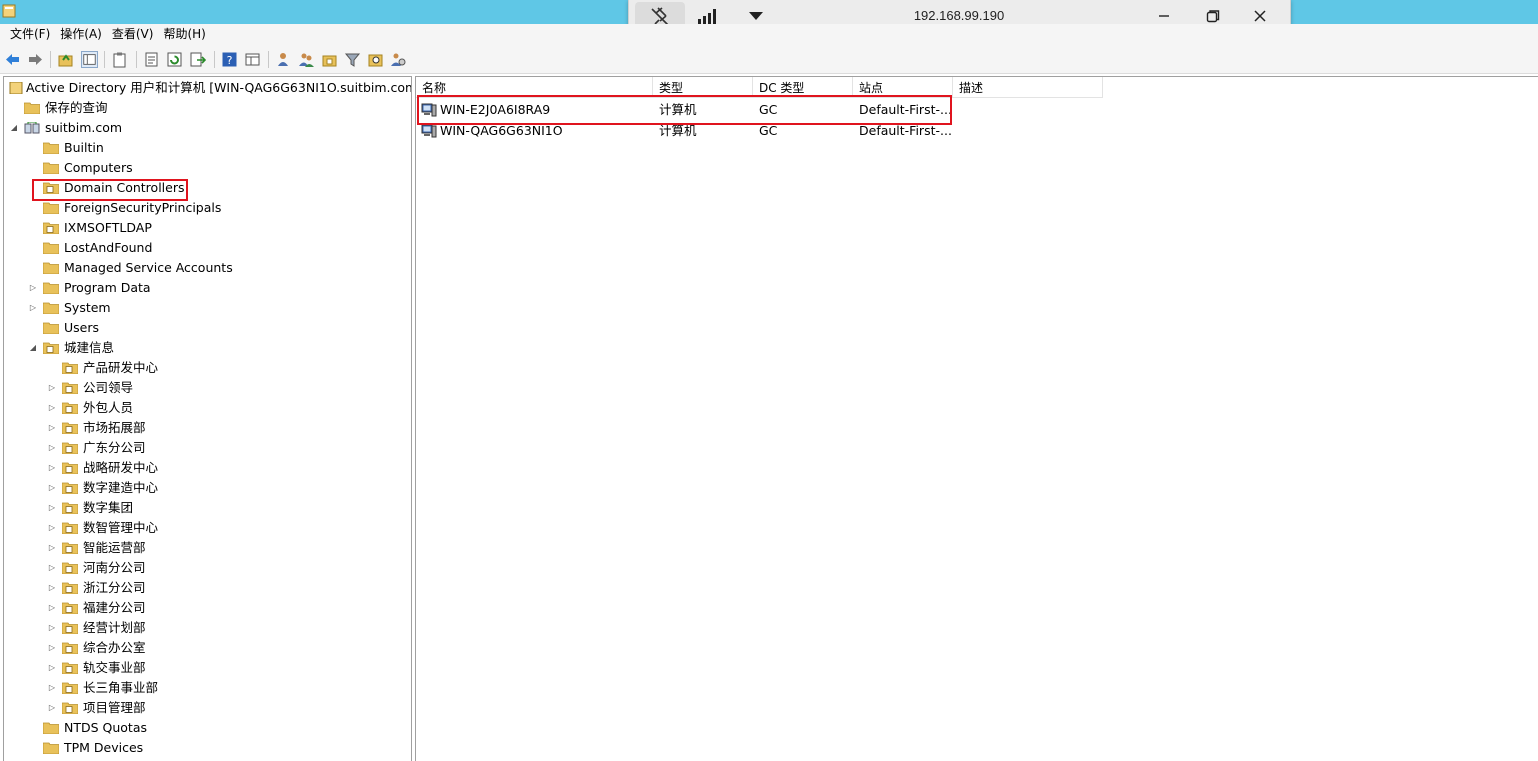 This screenshot has width=1538, height=761. What do you see at coordinates (329, 59) in the screenshot?
I see `new-ou-icon` at bounding box center [329, 59].